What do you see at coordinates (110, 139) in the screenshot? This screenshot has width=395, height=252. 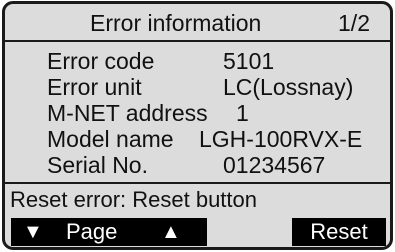 I see `model-name-label: Model name` at bounding box center [110, 139].